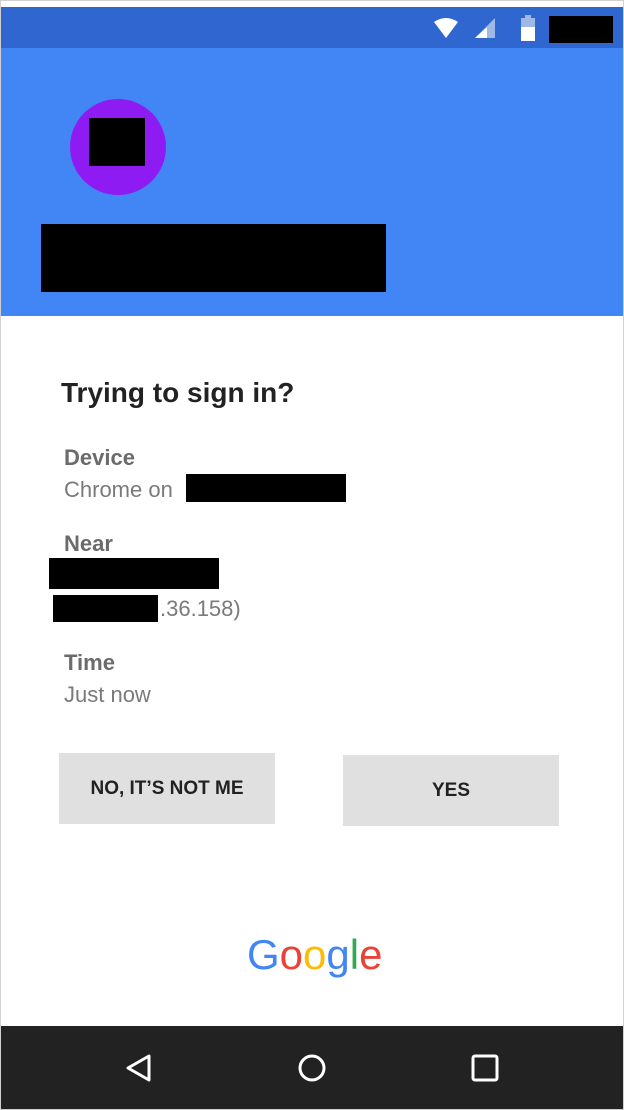 The image size is (624, 1110). Describe the element at coordinates (139, 1068) in the screenshot. I see `back-icon` at that location.